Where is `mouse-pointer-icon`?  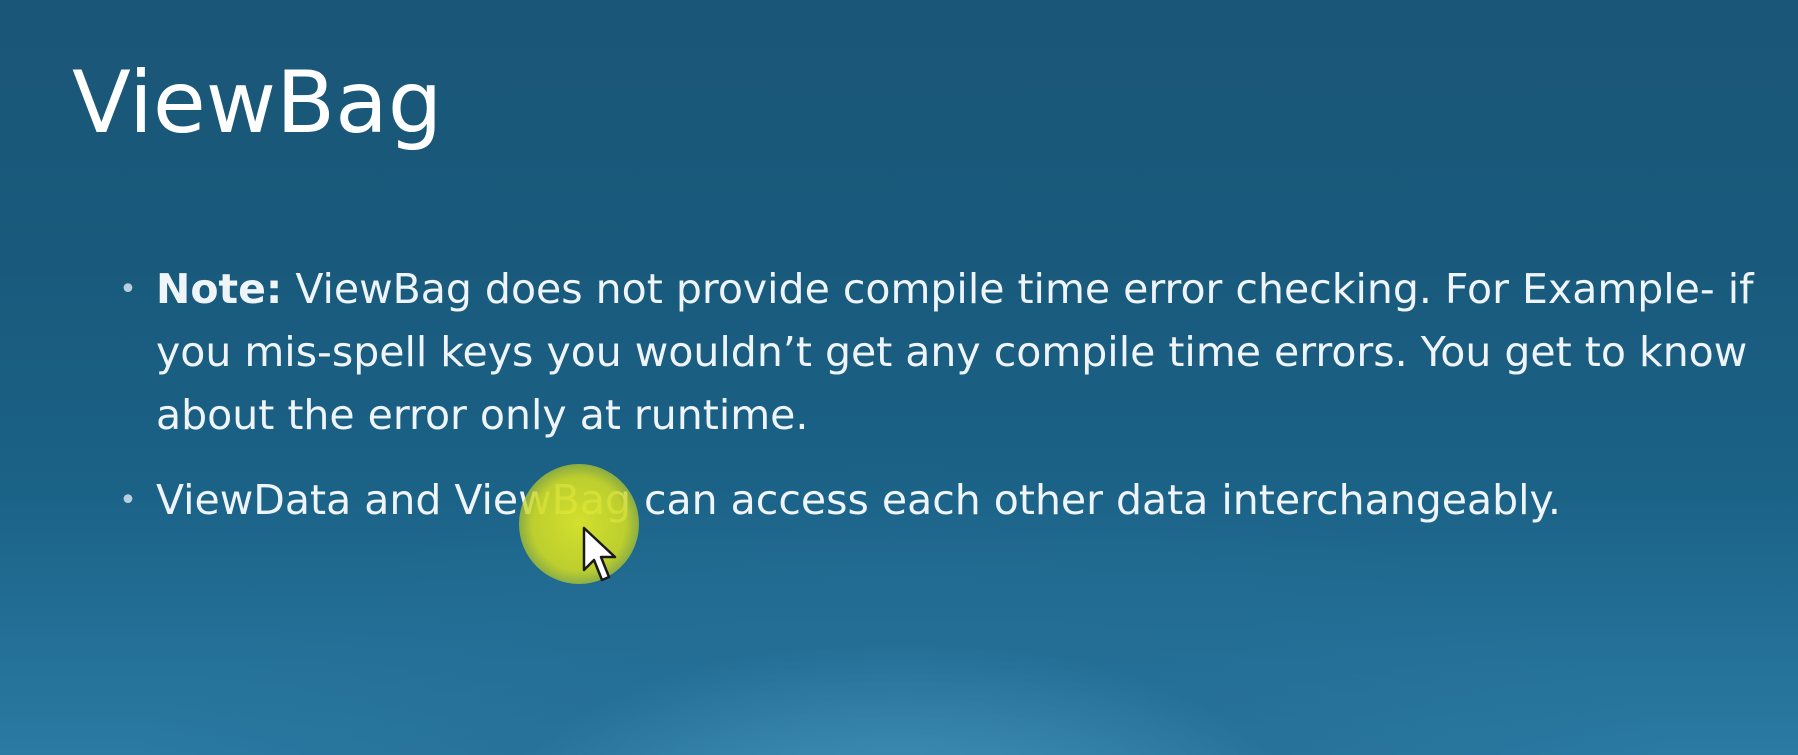 mouse-pointer-icon is located at coordinates (599, 554).